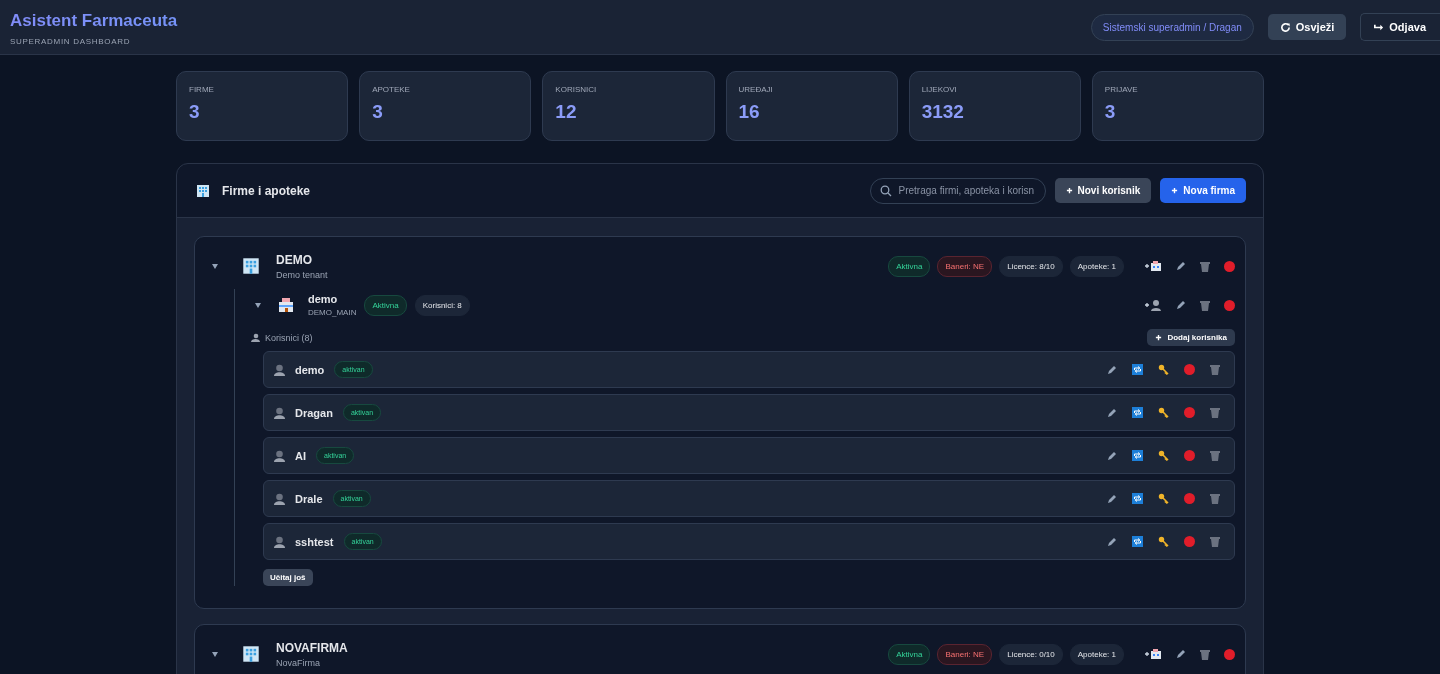 The image size is (1440, 674). I want to click on stat-label: APOTEKE, so click(391, 89).